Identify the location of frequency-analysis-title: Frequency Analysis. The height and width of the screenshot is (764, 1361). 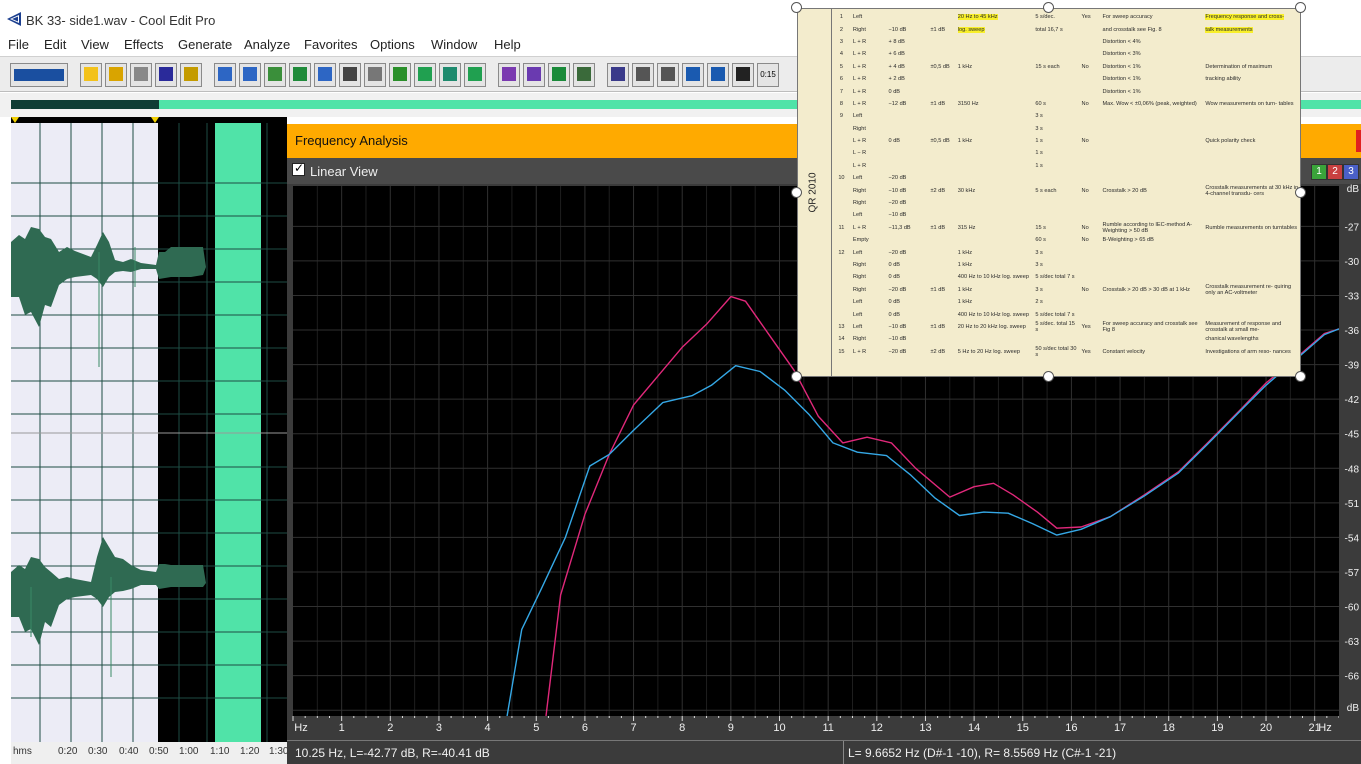
(351, 140).